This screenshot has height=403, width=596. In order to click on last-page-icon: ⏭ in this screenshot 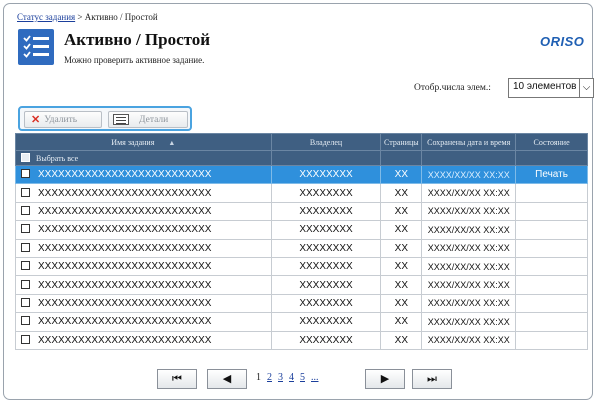, I will do `click(432, 378)`.